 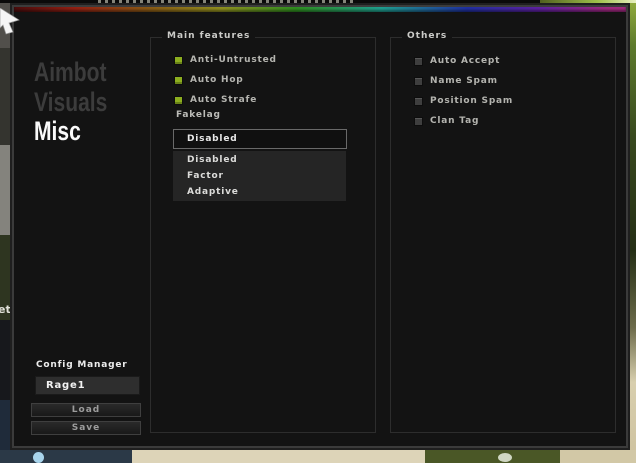 I want to click on dropdown-option-factor: Factor, so click(x=259, y=176).